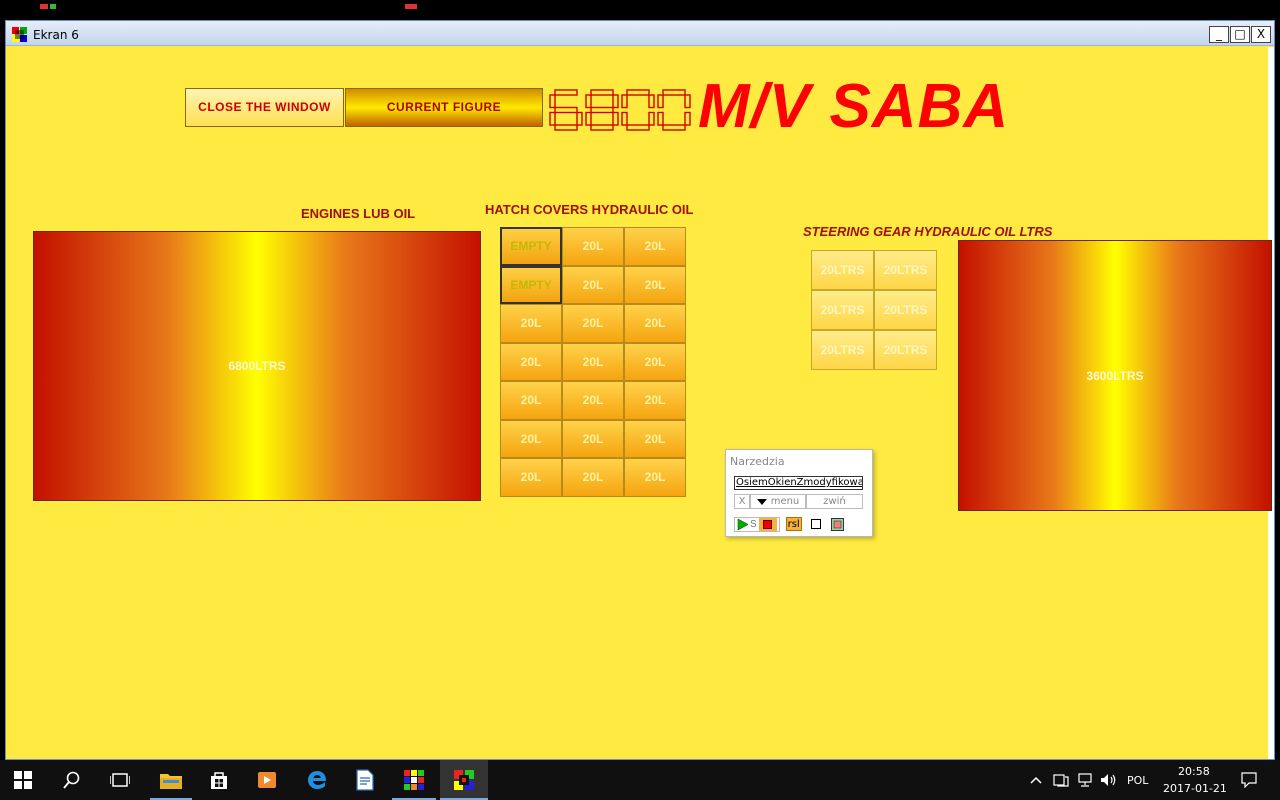  I want to click on task-view-icon, so click(120, 780).